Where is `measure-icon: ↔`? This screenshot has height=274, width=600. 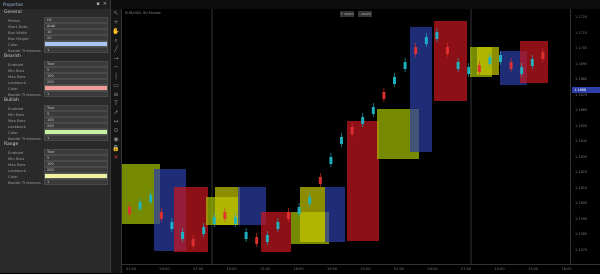 measure-icon: ↔ is located at coordinates (116, 121).